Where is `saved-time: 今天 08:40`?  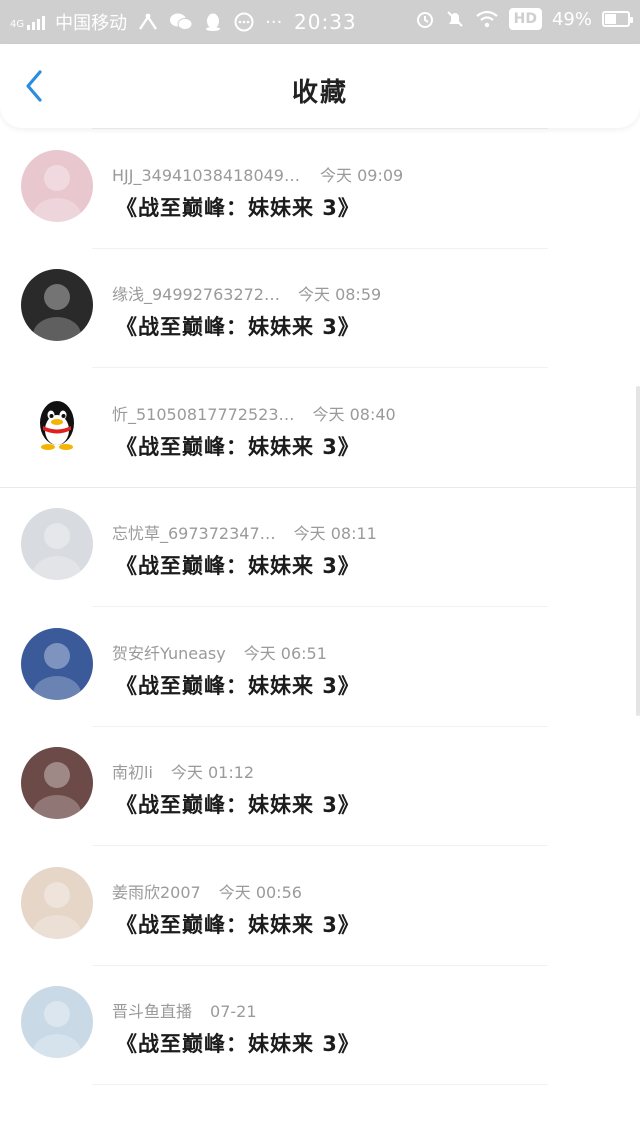
saved-time: 今天 08:40 is located at coordinates (354, 414).